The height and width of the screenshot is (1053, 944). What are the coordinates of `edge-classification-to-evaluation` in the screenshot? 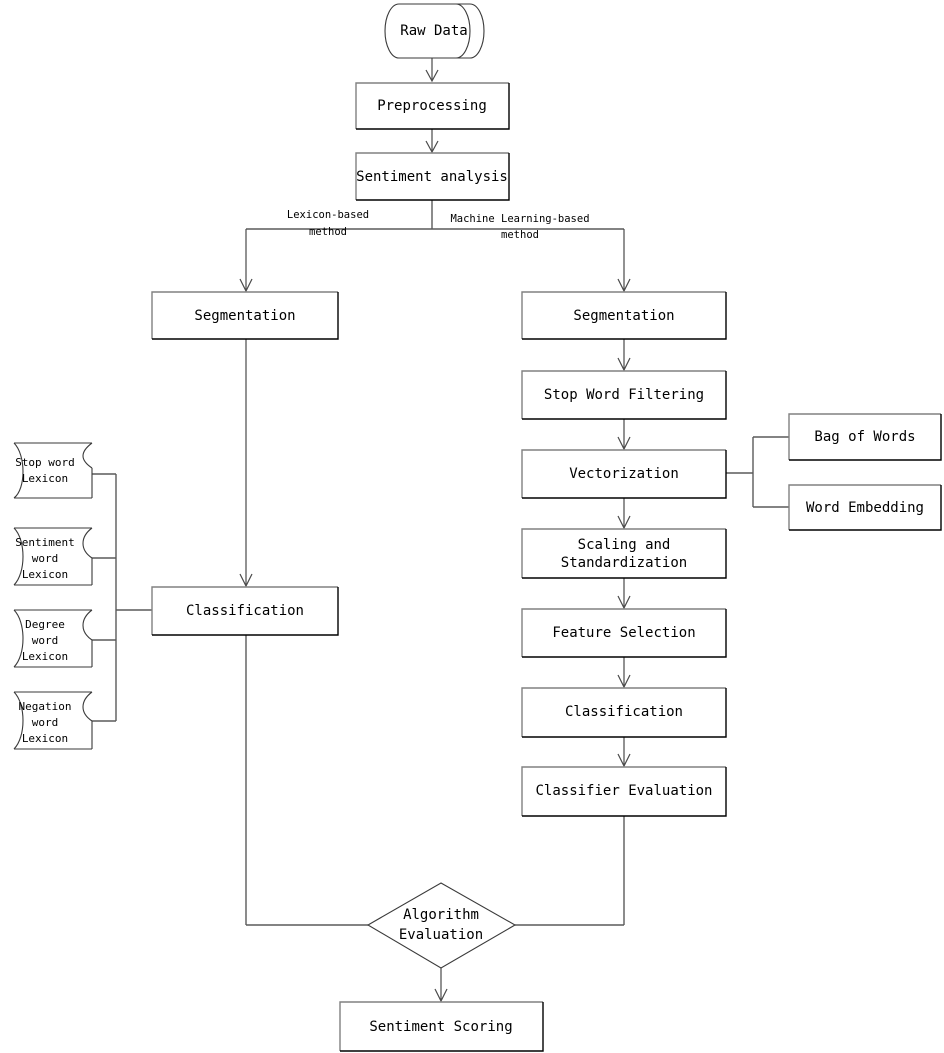 It's located at (624, 752).